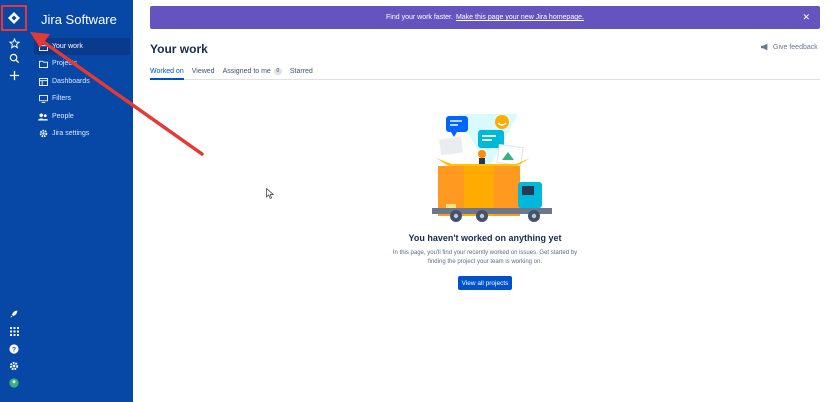 The height and width of the screenshot is (402, 838). Describe the element at coordinates (82, 63) in the screenshot. I see `sidebar-item-projects: Projects` at that location.